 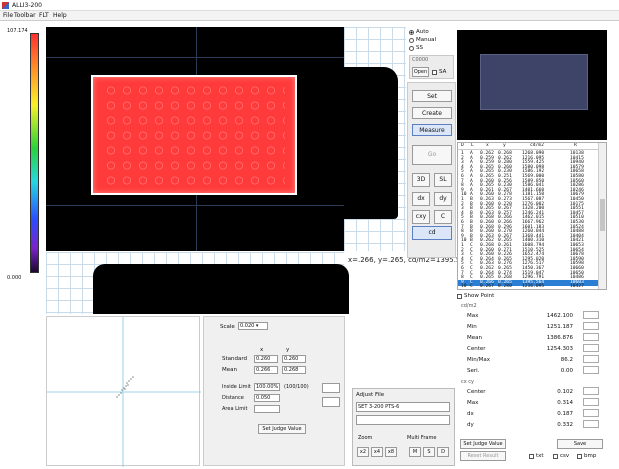 I want to click on stat-row: Center 0.102, so click(x=533, y=392).